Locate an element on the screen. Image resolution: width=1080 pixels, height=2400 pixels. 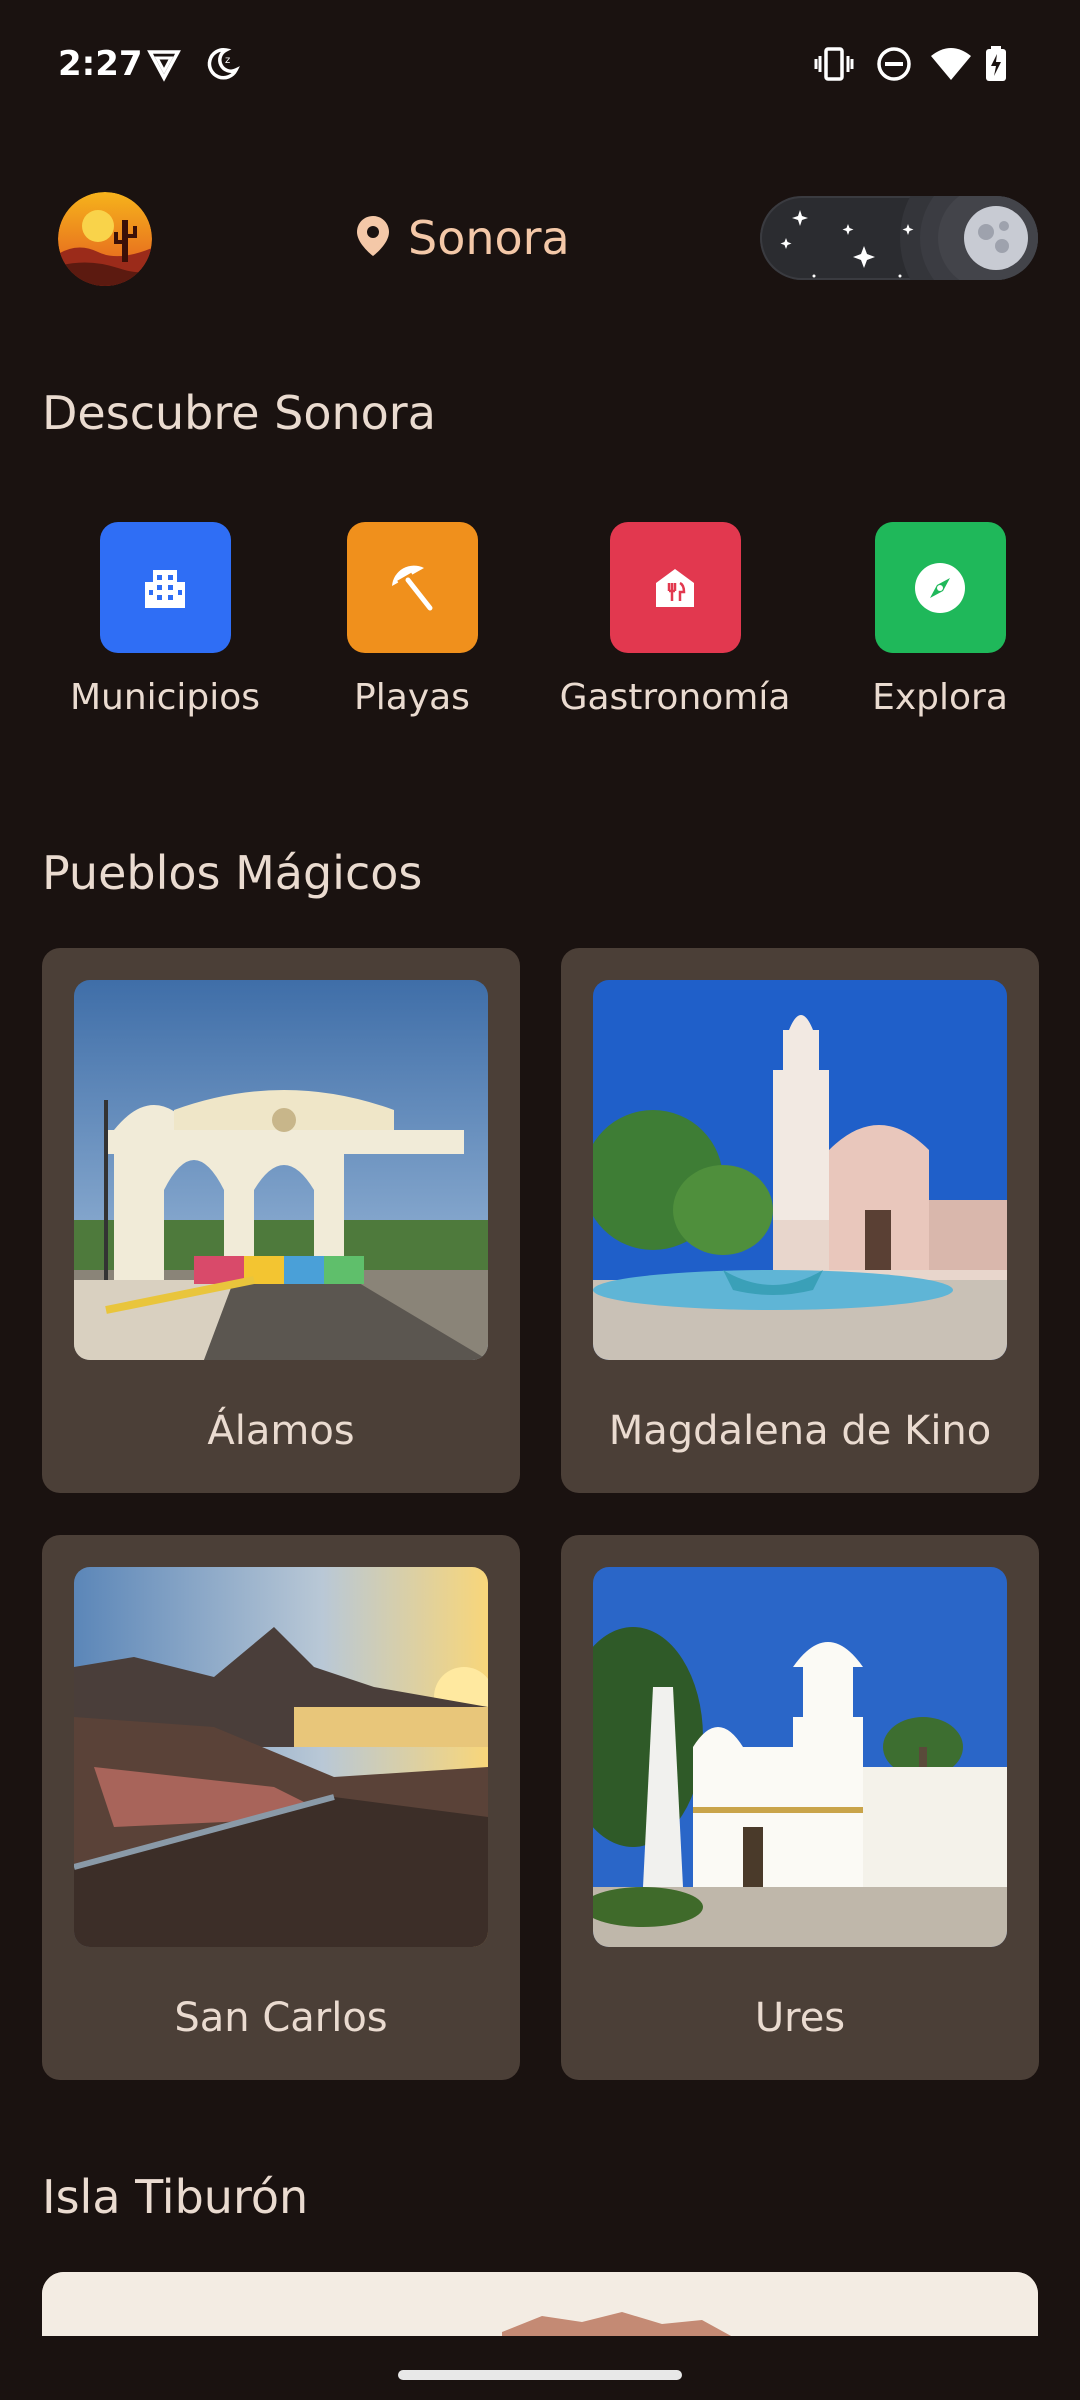
battery-icon is located at coordinates (996, 66).